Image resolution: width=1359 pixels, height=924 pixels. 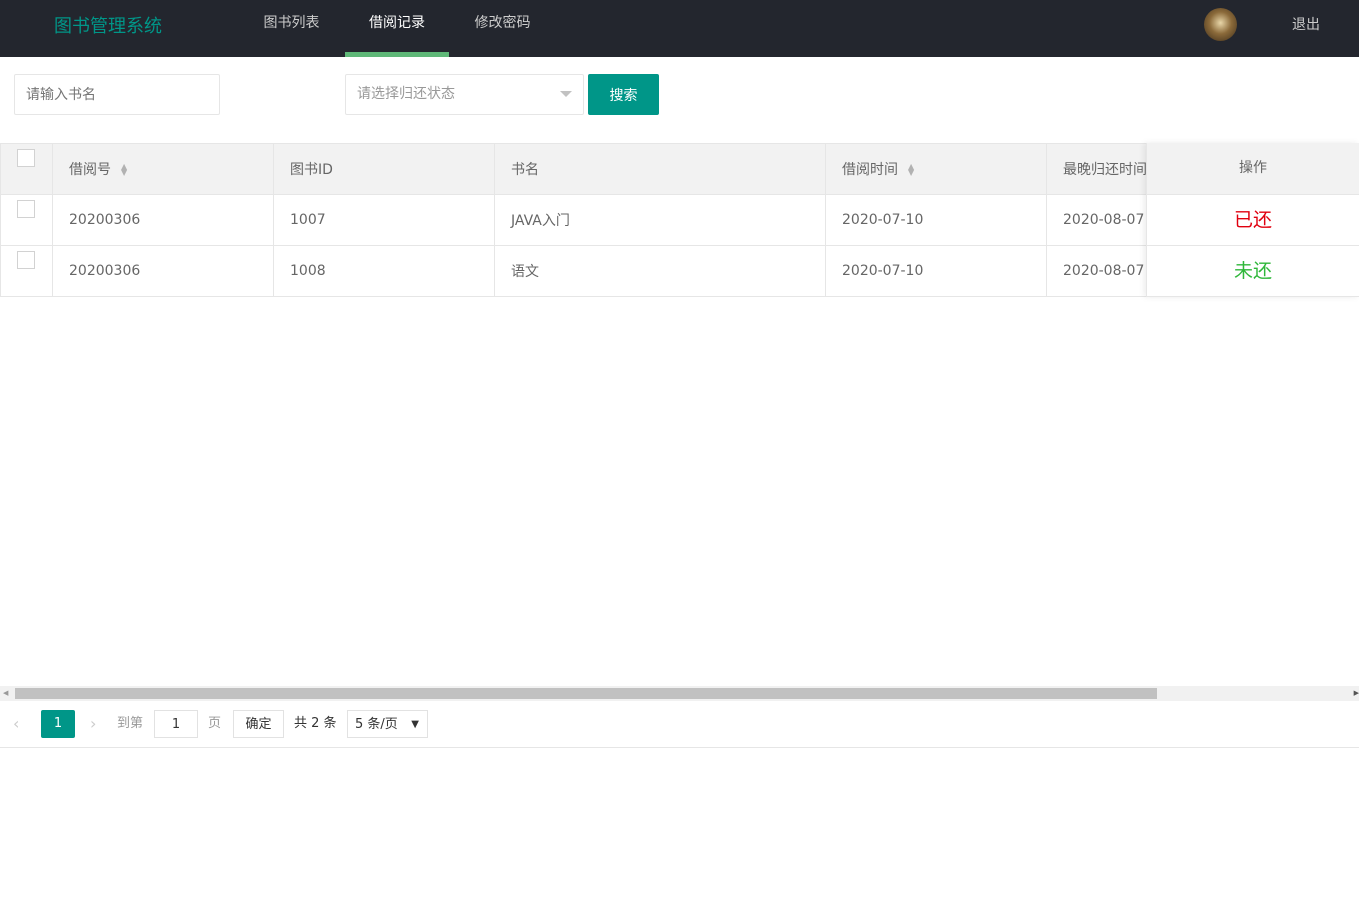 I want to click on page-size-select: 5 条/页 ▼, so click(x=387, y=724).